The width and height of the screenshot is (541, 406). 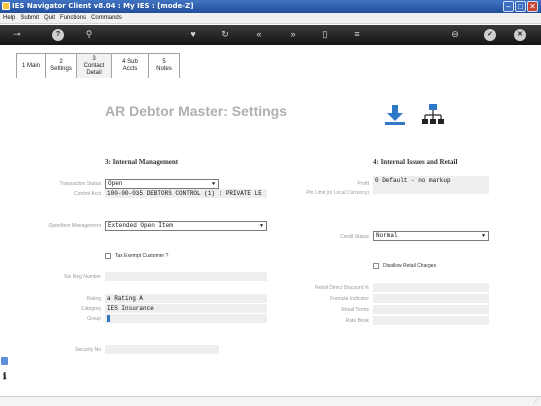 I want to click on retail-terms-field, so click(x=431, y=309).